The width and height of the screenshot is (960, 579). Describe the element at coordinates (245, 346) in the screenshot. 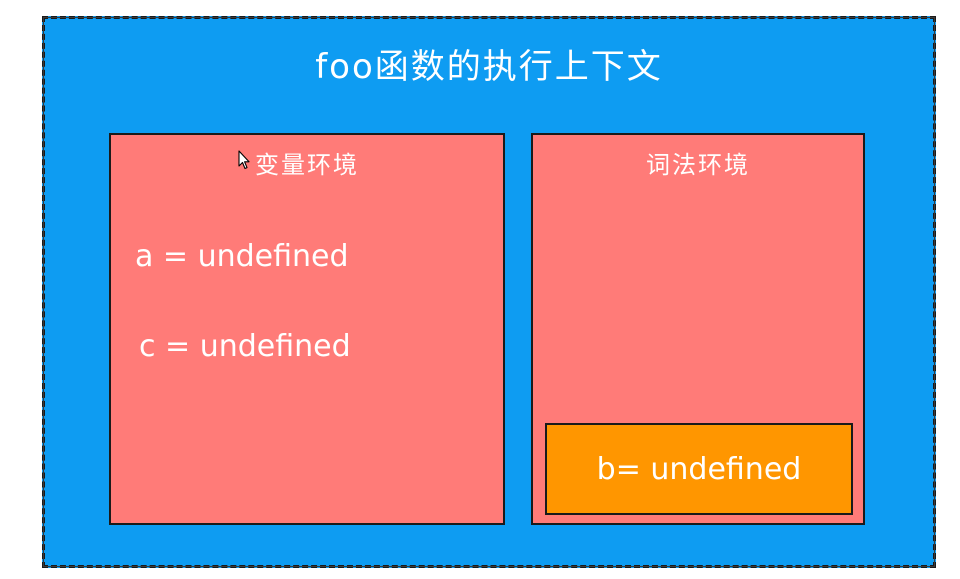

I see `variable-entry-c: c = undefined` at that location.